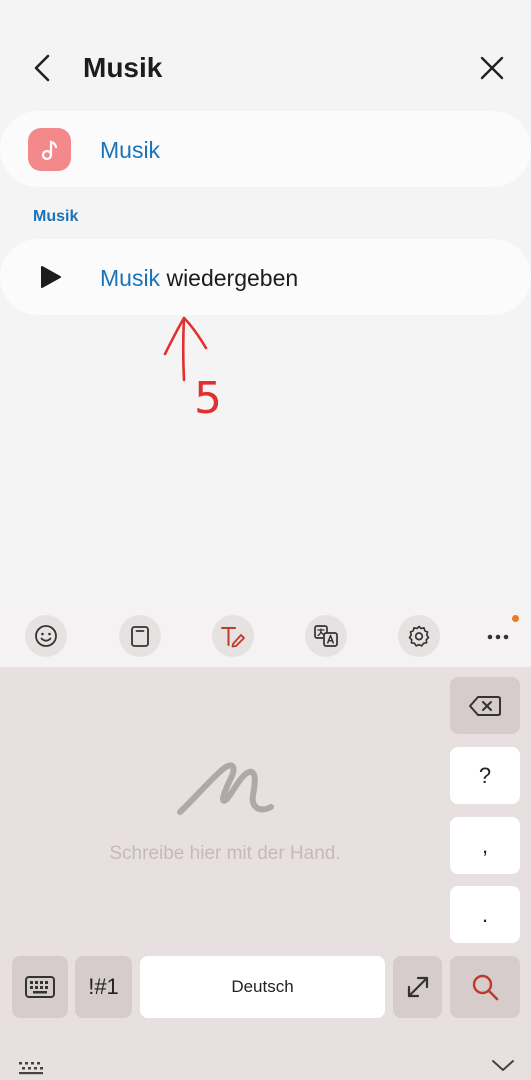  I want to click on music-note-icon, so click(49, 150).